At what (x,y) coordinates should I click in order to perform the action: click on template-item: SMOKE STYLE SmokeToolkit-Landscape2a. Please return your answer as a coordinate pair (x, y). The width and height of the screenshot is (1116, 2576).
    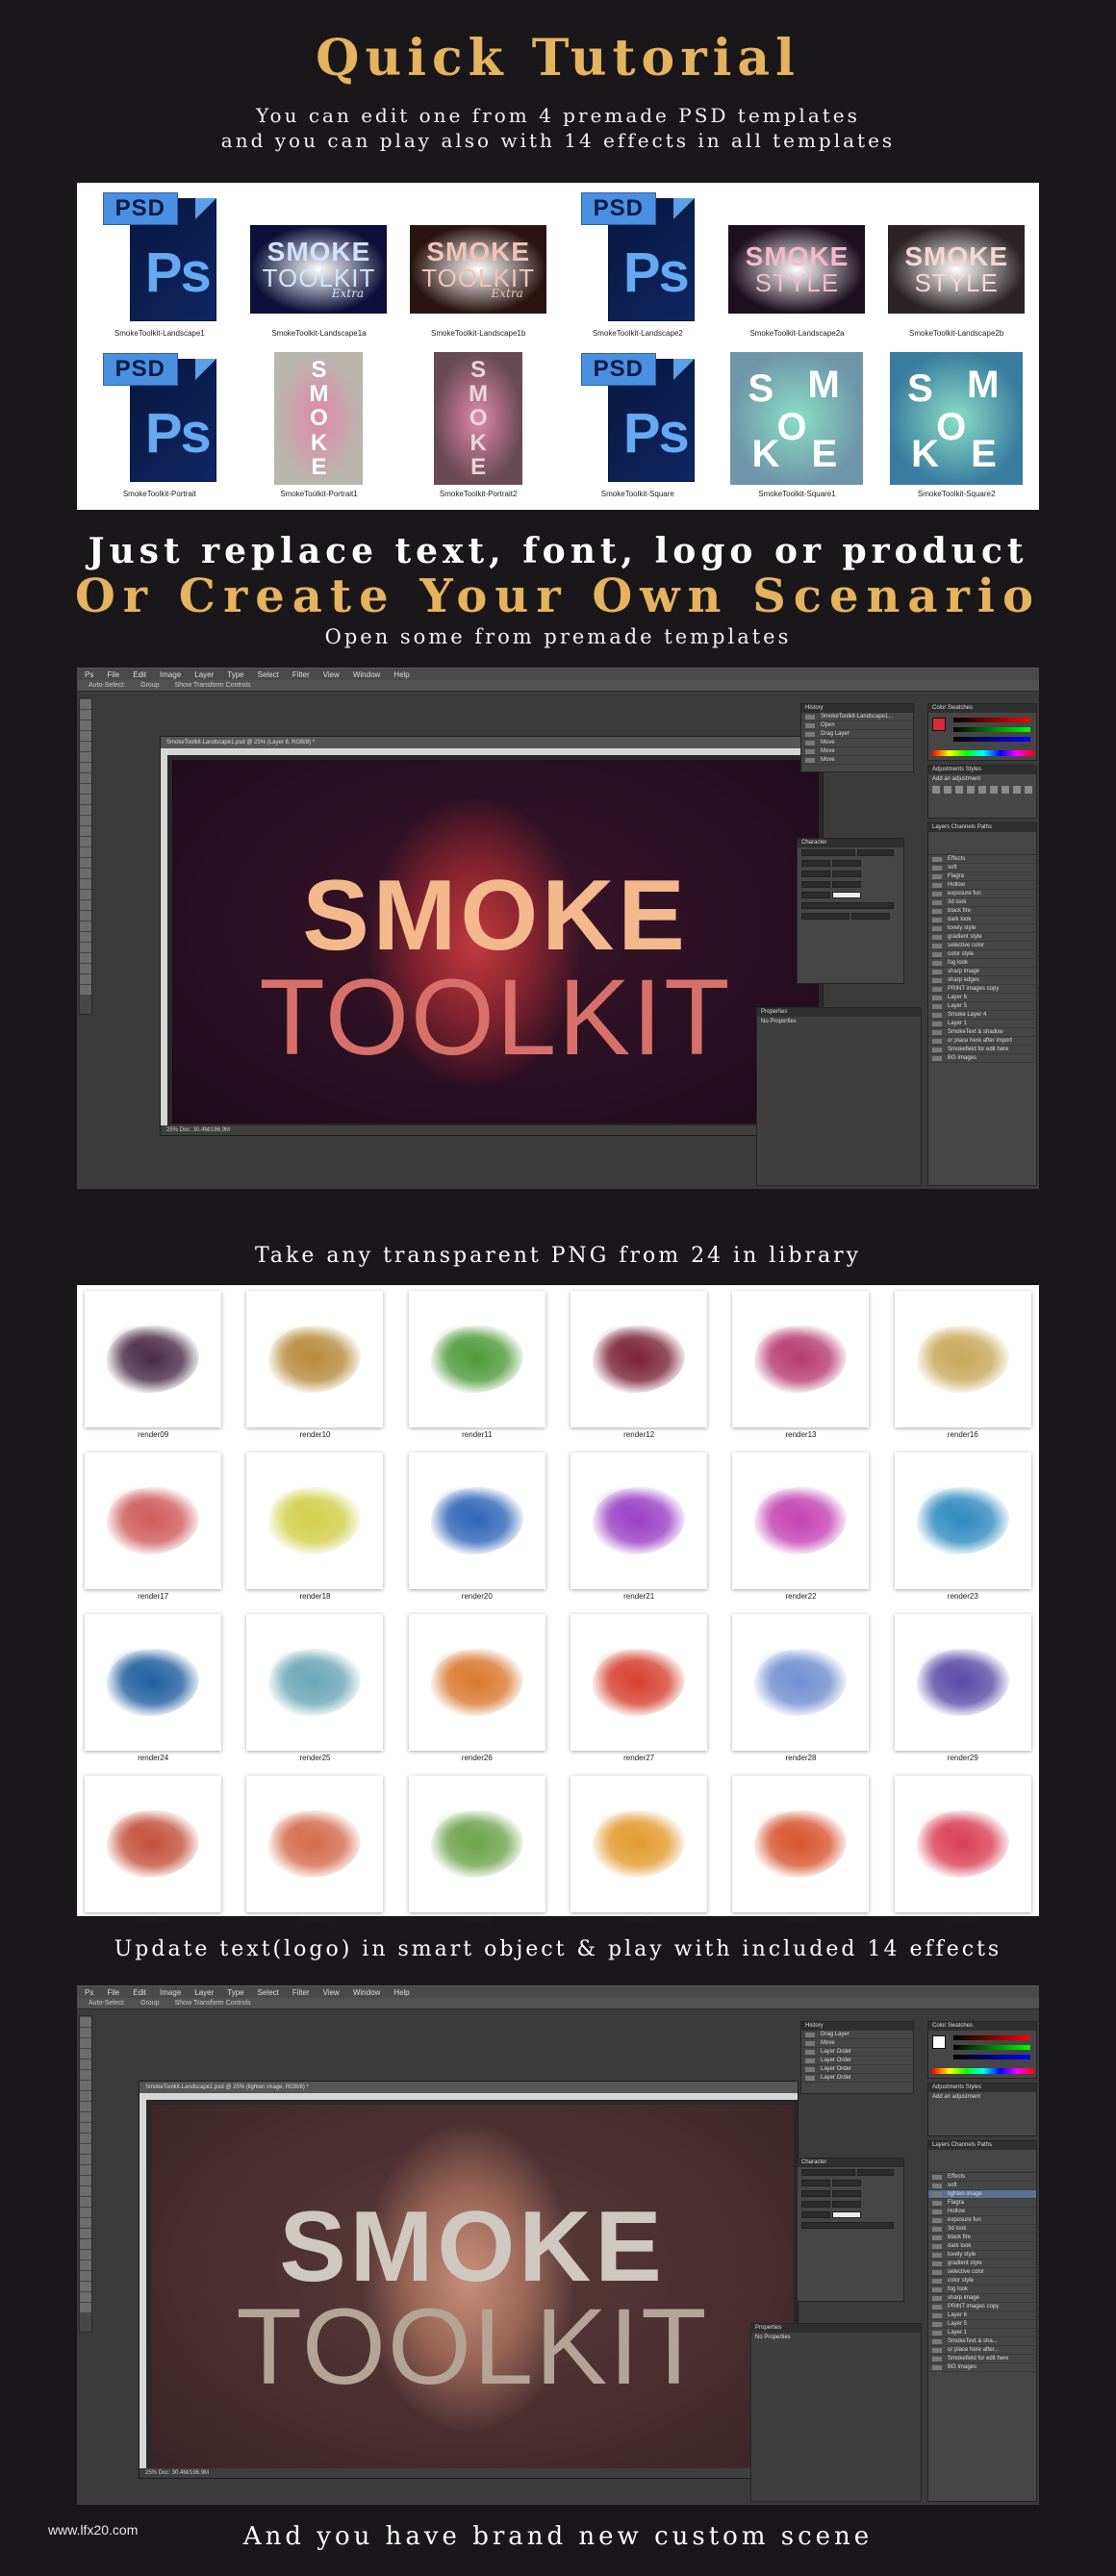
    Looking at the image, I should click on (797, 266).